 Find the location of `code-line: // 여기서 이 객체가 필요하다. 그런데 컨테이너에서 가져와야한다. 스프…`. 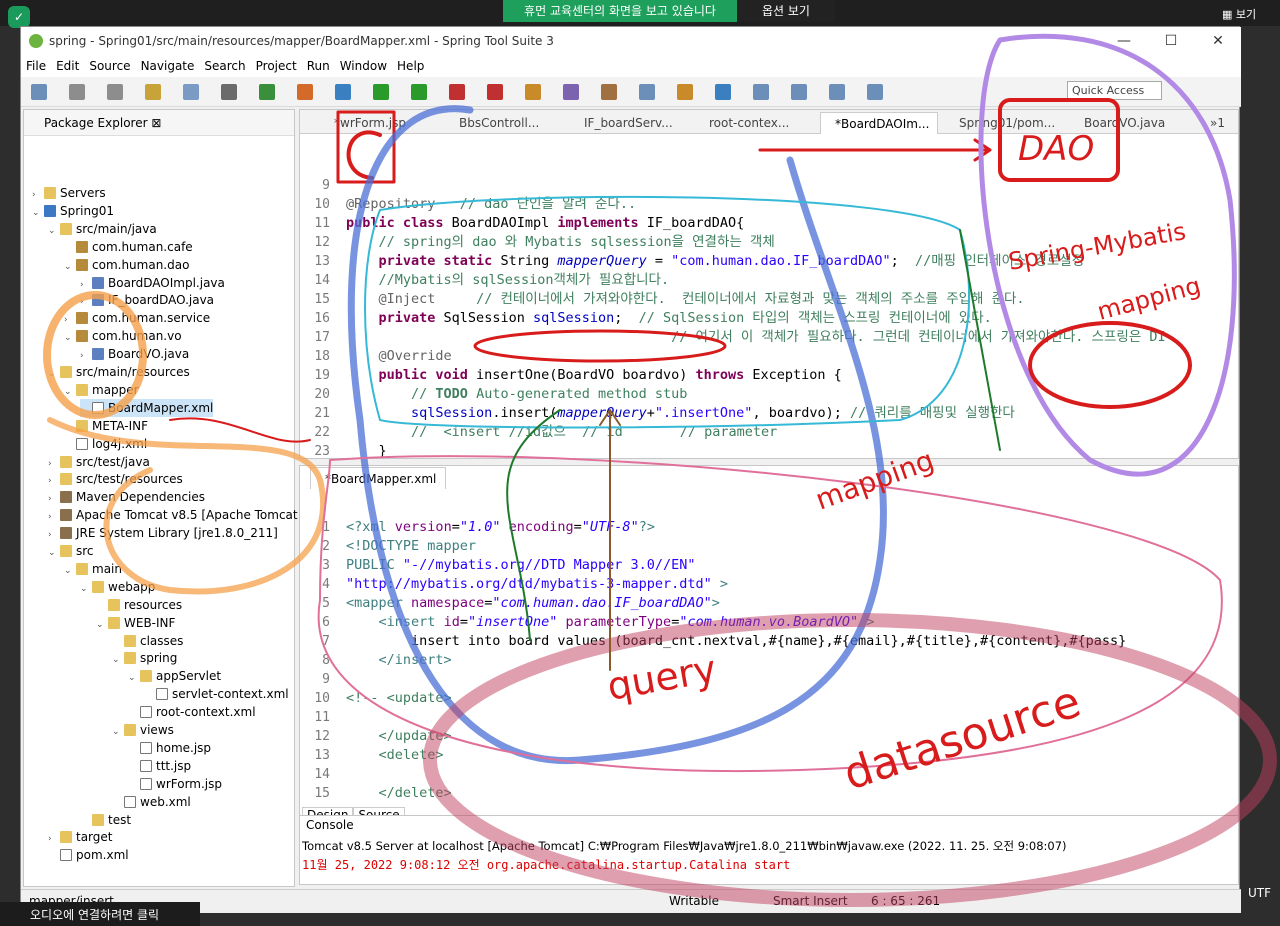

code-line: // 여기서 이 객체가 필요하다. 그런데 컨테이너에서 가져와야한다. 스프… is located at coordinates (756, 337).